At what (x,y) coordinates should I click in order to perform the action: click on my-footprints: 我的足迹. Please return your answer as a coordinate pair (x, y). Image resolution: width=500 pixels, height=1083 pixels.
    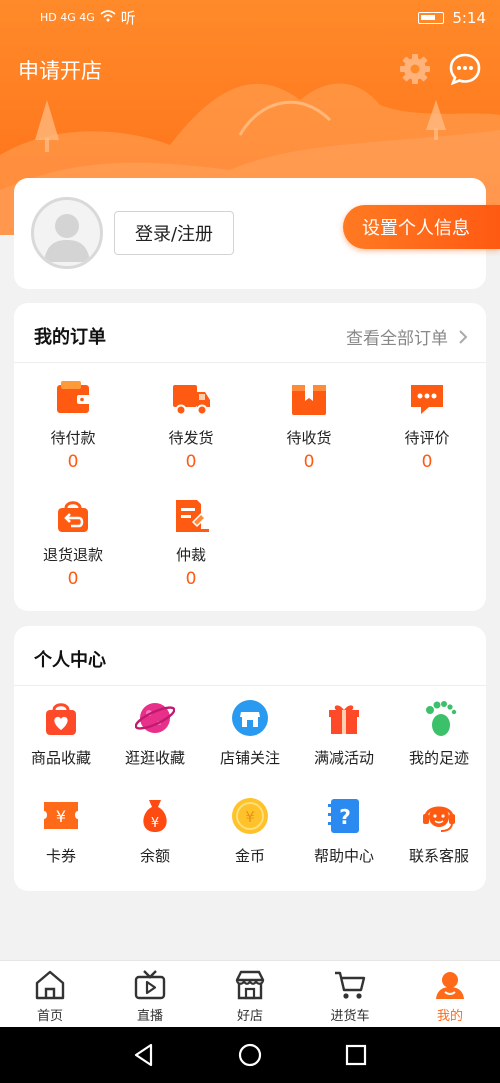
    Looking at the image, I should click on (439, 733).